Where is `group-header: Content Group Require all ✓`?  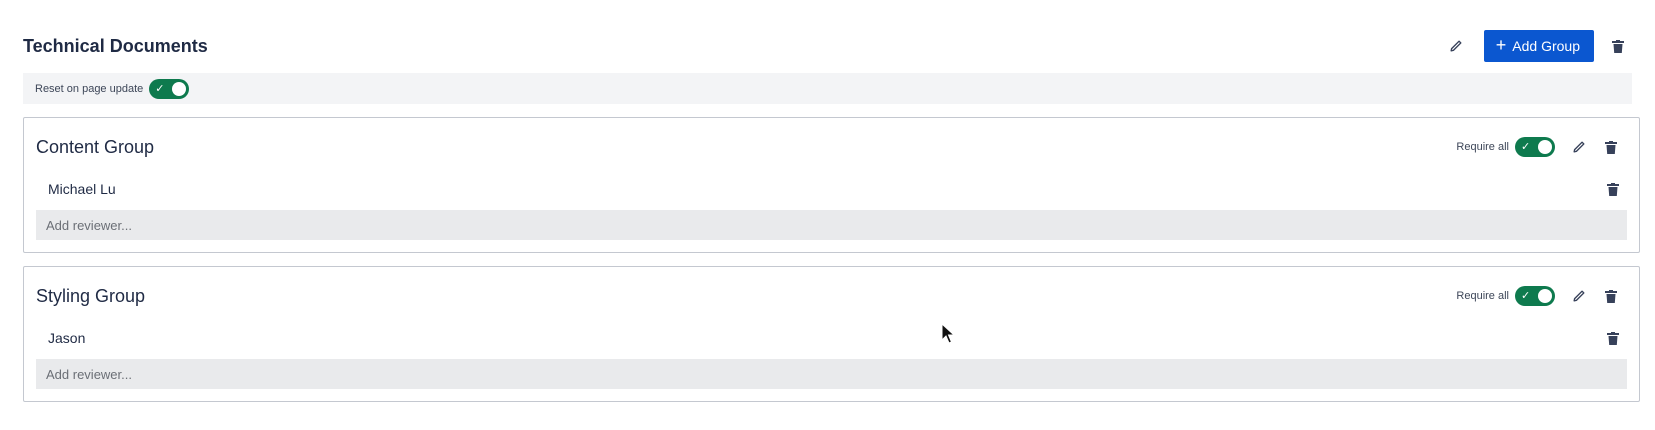 group-header: Content Group Require all ✓ is located at coordinates (831, 147).